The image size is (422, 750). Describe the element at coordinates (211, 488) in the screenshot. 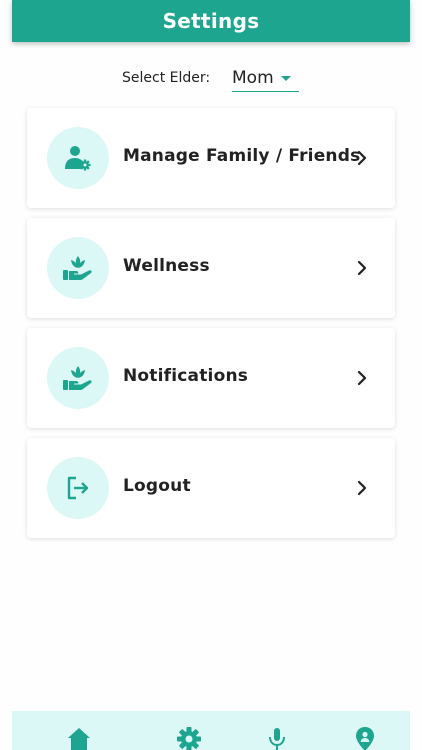

I see `menu-item-logout: Logout` at that location.